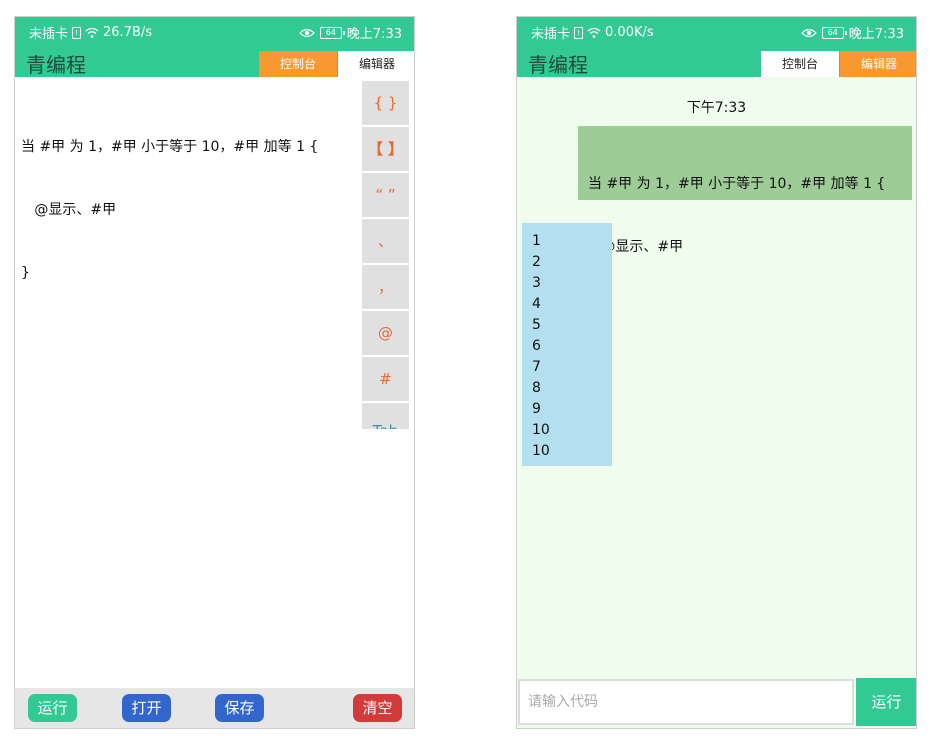 The image size is (934, 746). Describe the element at coordinates (536, 262) in the screenshot. I see `output-line: 2` at that location.